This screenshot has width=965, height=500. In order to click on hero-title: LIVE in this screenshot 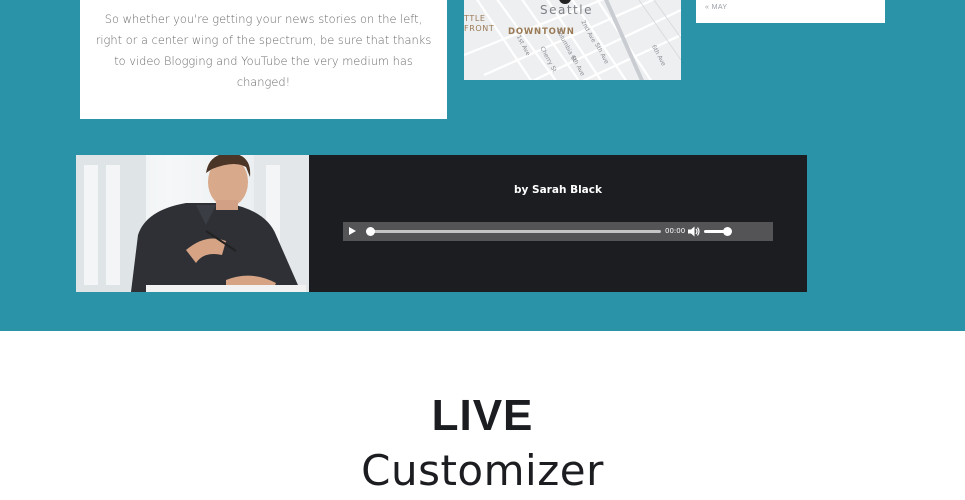, I will do `click(482, 415)`.